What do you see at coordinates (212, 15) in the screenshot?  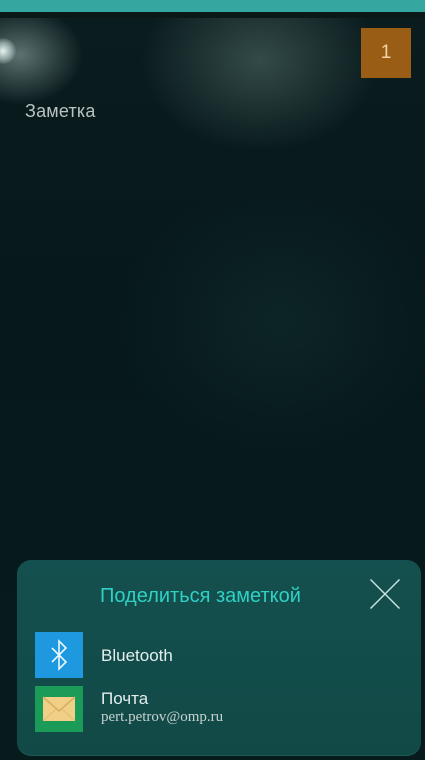 I see `top-divider` at bounding box center [212, 15].